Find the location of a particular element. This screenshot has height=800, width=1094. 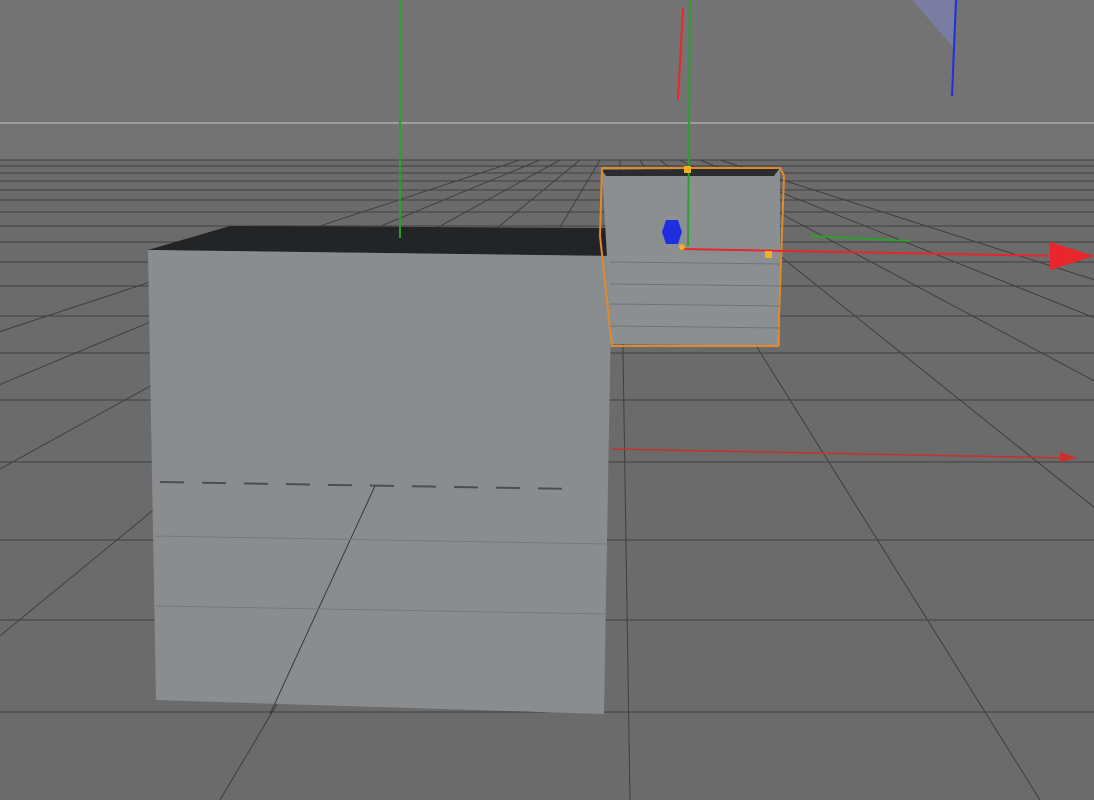

pivot-point-icon is located at coordinates (682, 247).